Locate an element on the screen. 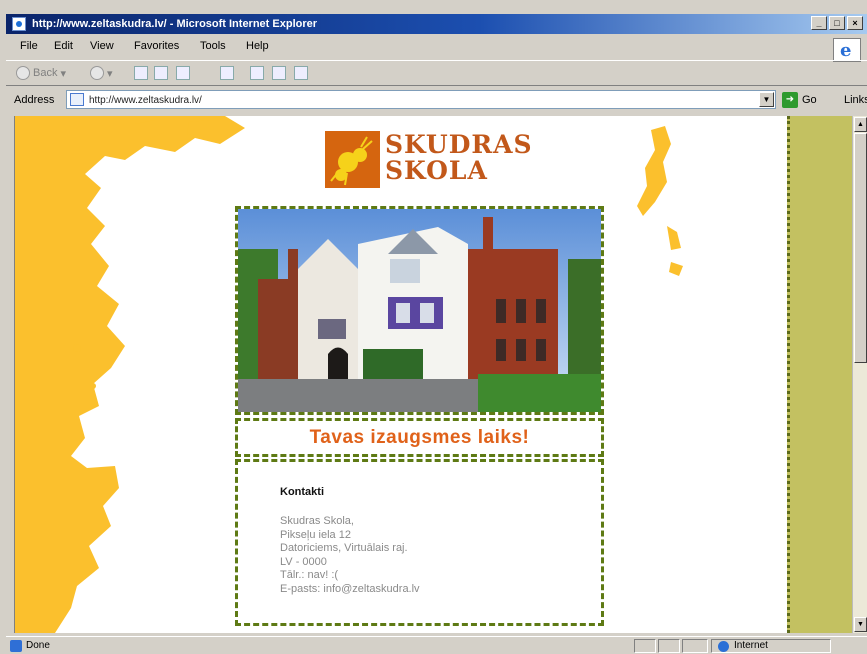  school-building-photo is located at coordinates (419, 310).